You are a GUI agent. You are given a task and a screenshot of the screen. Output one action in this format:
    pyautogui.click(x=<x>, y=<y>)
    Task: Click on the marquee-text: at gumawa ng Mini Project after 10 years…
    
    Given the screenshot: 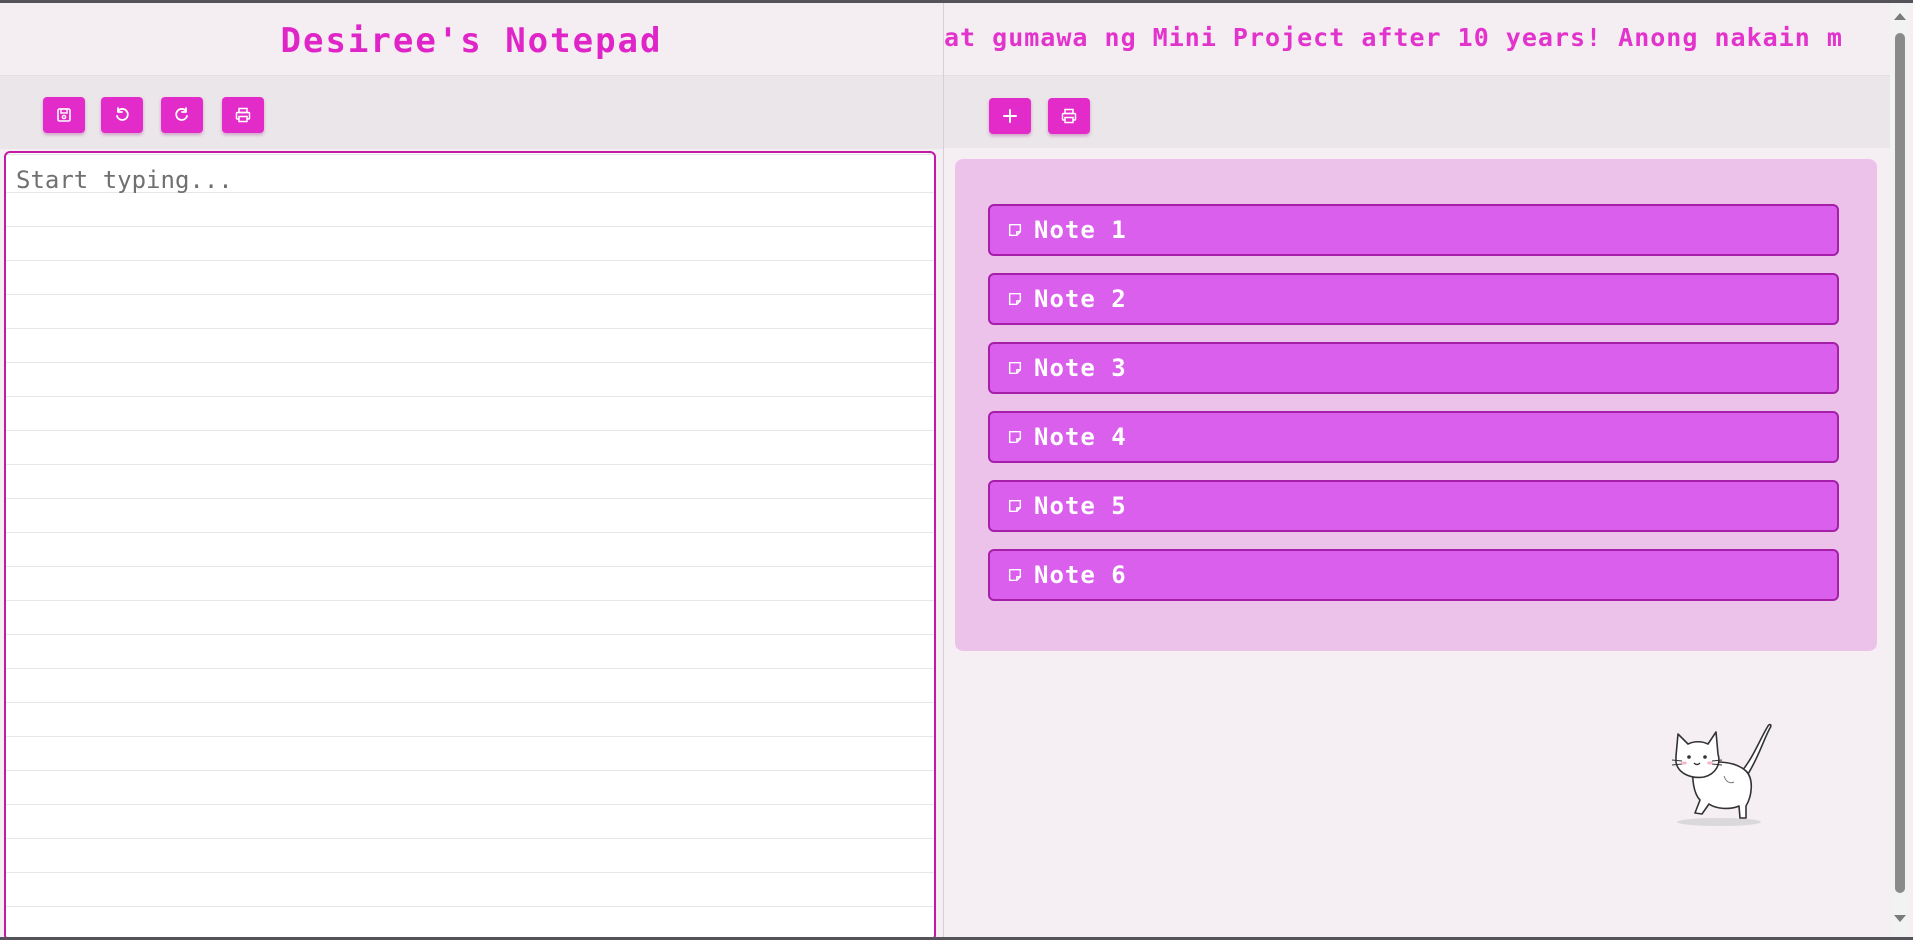 What is the action you would take?
    pyautogui.click(x=1393, y=37)
    